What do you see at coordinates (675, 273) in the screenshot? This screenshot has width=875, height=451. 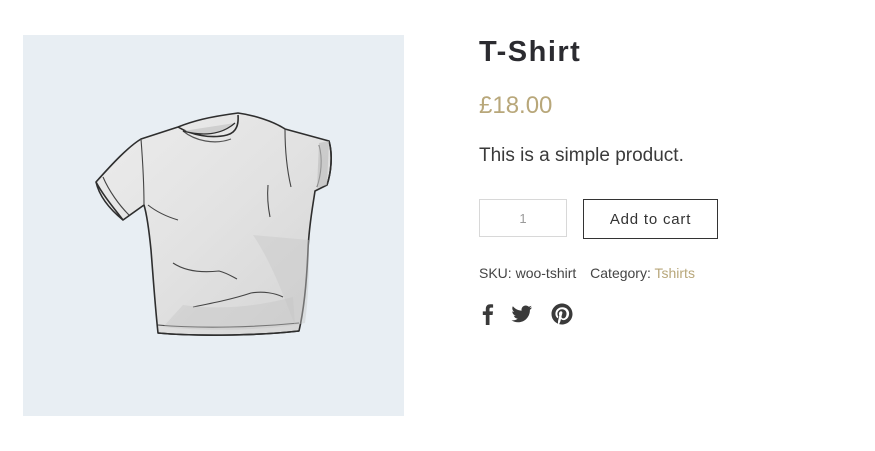 I see `category-link: Tshirts` at bounding box center [675, 273].